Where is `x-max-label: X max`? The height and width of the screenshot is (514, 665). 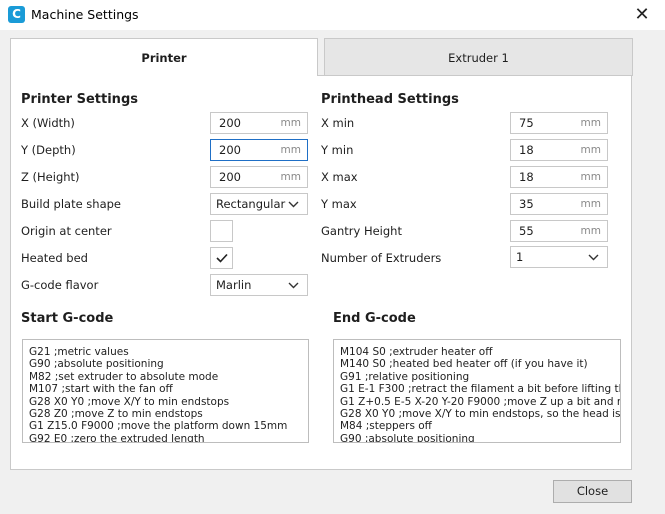
x-max-label: X max is located at coordinates (339, 177).